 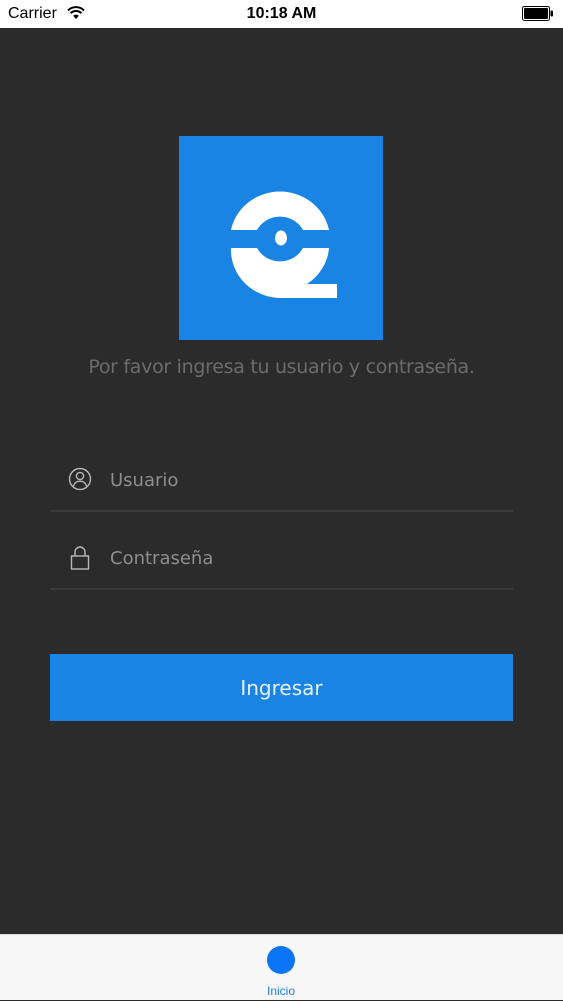 I want to click on clock: 10:18 AM, so click(x=281, y=13).